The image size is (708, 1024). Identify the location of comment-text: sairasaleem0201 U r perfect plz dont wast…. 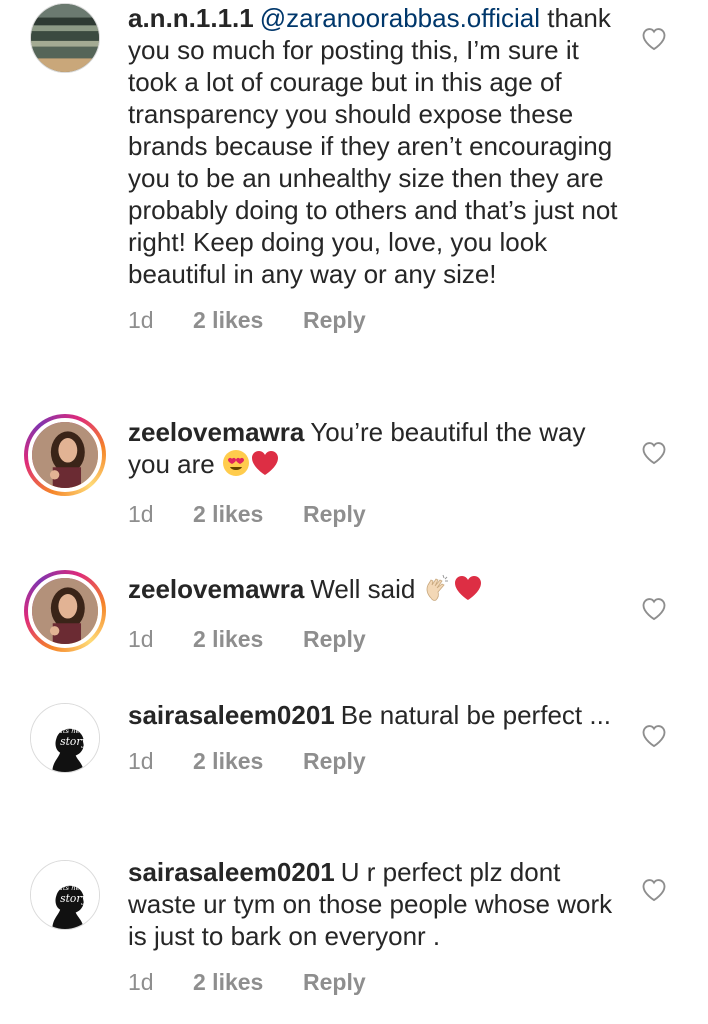
(375, 904).